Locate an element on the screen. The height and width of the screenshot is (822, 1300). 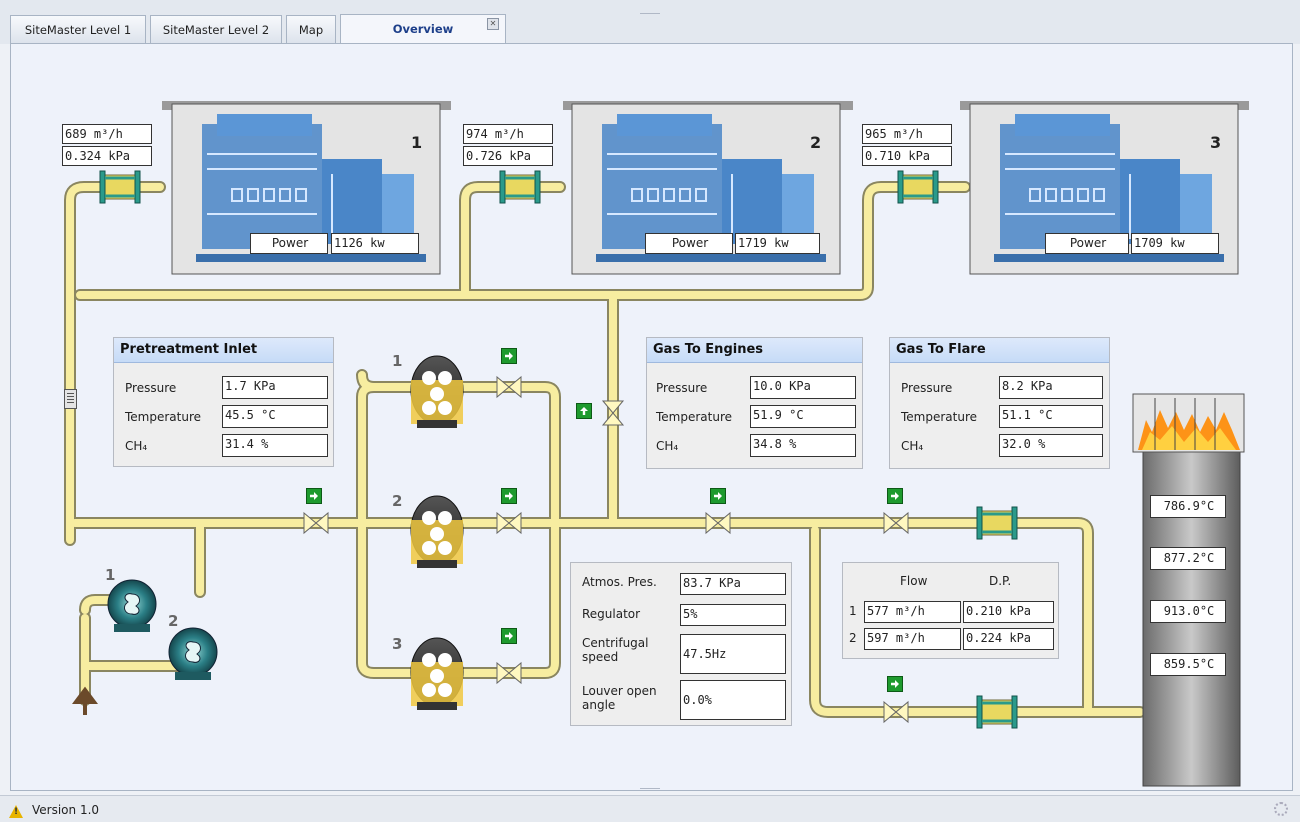
flare-temp-3: 913.0°C is located at coordinates (1188, 611).